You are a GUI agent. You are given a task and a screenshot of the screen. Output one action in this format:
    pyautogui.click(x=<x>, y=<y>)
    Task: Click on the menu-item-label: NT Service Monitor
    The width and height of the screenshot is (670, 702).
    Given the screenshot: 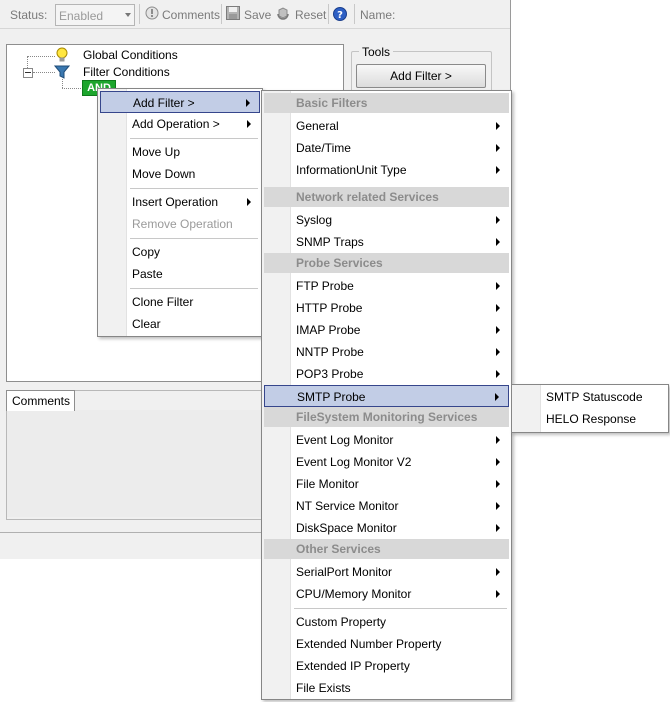 What is the action you would take?
    pyautogui.click(x=347, y=506)
    